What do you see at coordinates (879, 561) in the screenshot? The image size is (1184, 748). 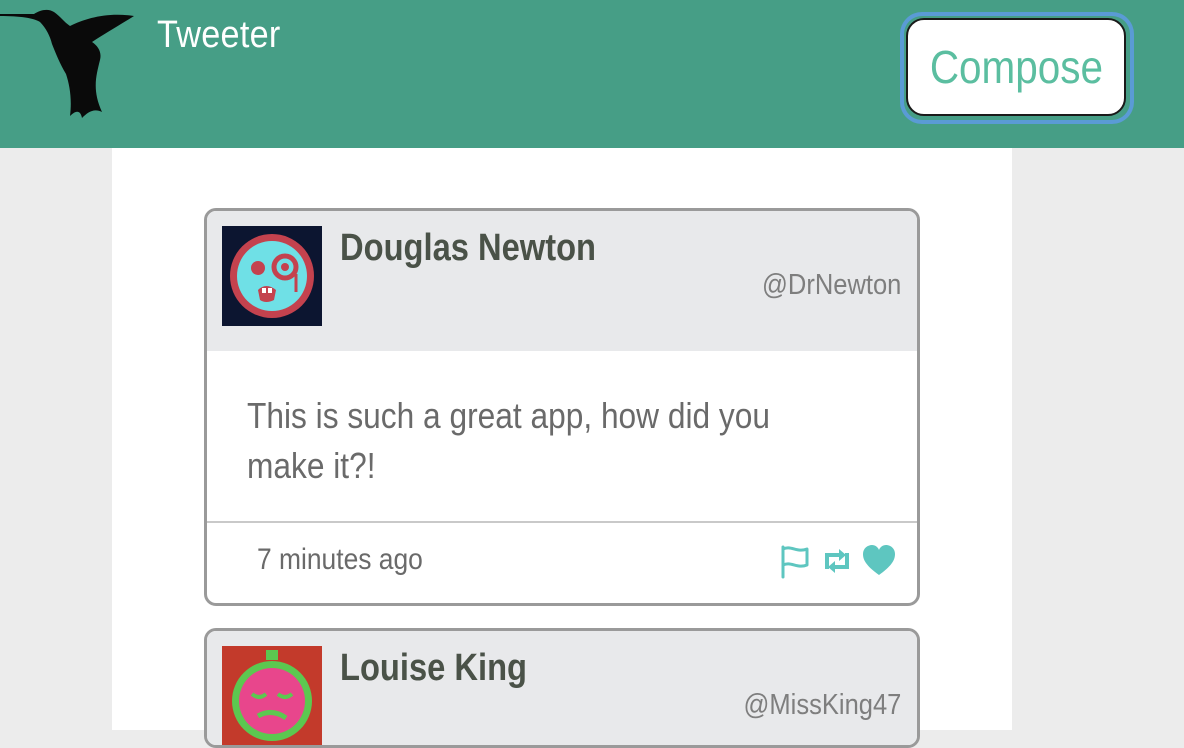 I see `heart-icon` at bounding box center [879, 561].